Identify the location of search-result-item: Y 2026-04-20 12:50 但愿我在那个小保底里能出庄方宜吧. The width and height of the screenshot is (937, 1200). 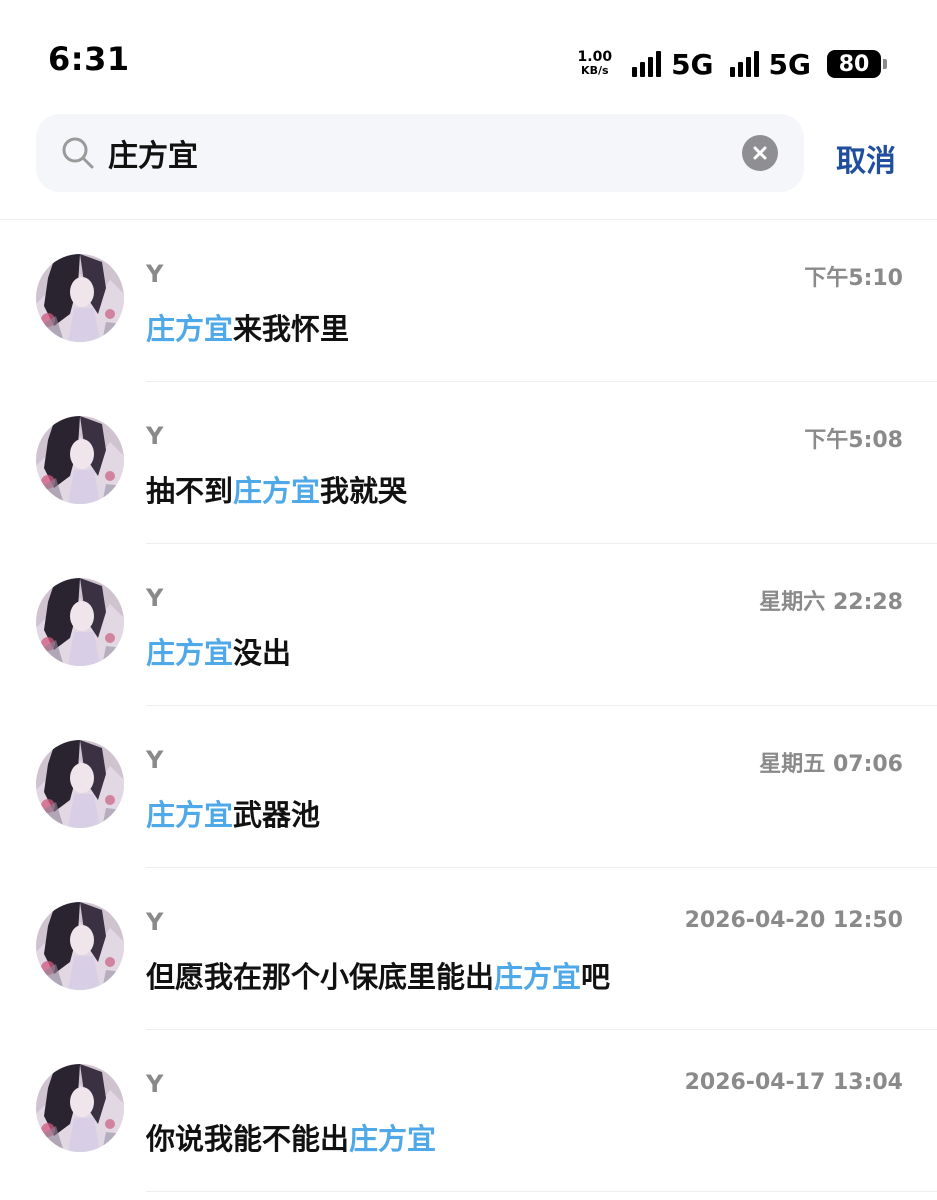
(468, 949).